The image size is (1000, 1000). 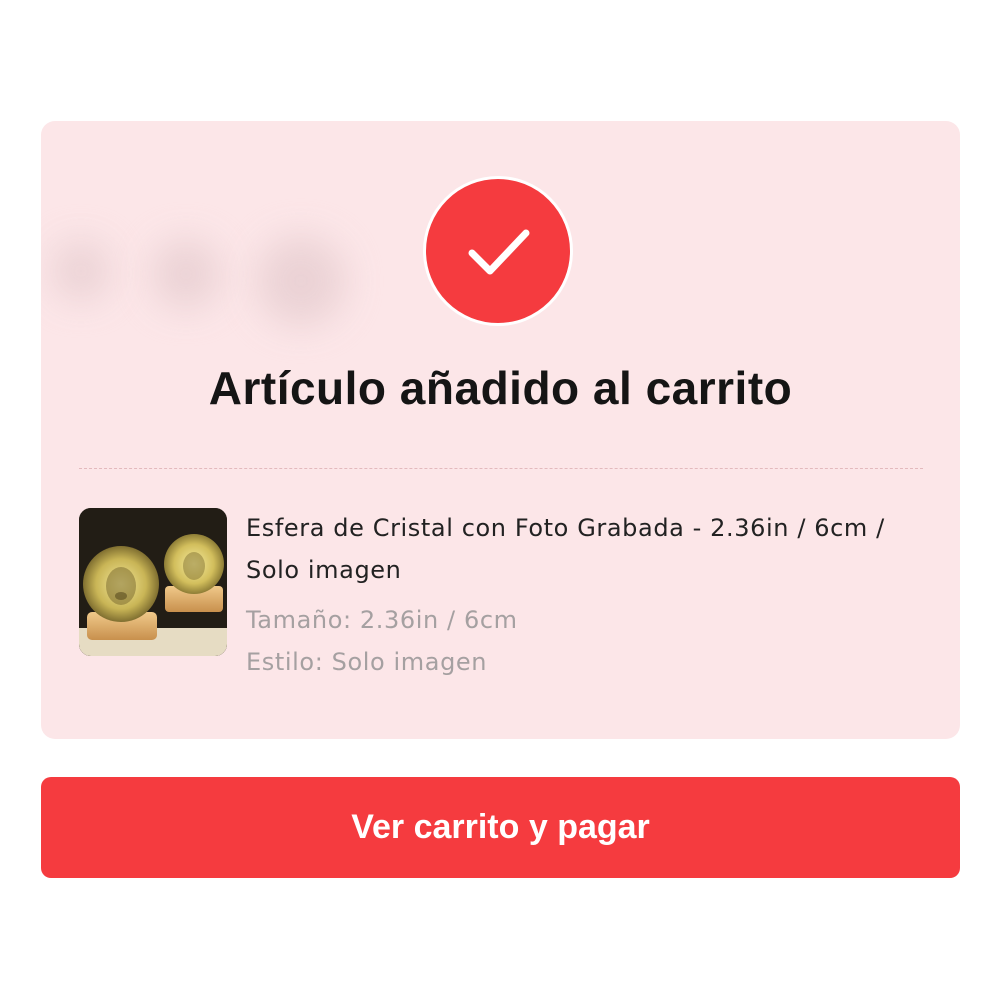 I want to click on product-thumbnail, so click(x=153, y=582).